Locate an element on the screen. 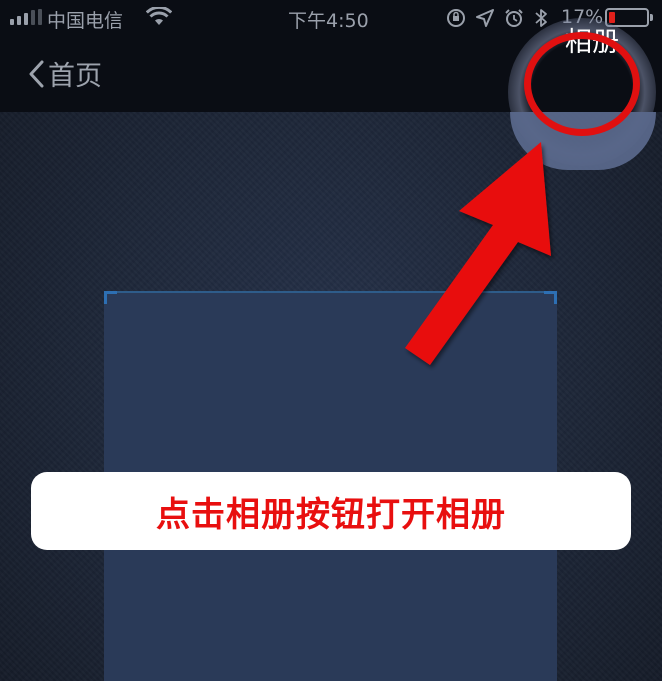  chevron-left-icon is located at coordinates (36, 73).